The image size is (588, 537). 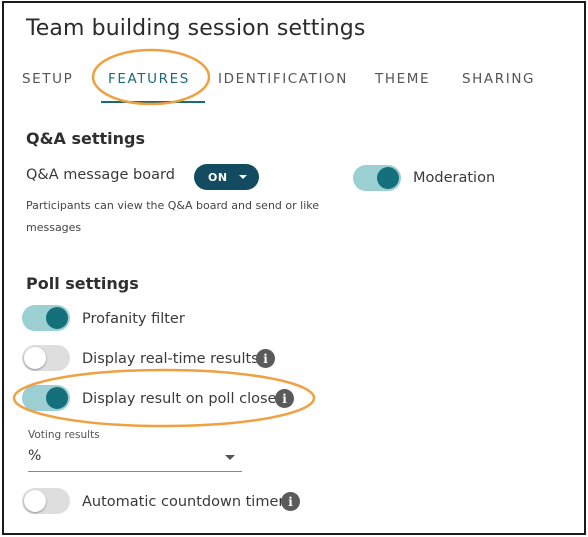 I want to click on realtime-results-toggle, so click(x=46, y=358).